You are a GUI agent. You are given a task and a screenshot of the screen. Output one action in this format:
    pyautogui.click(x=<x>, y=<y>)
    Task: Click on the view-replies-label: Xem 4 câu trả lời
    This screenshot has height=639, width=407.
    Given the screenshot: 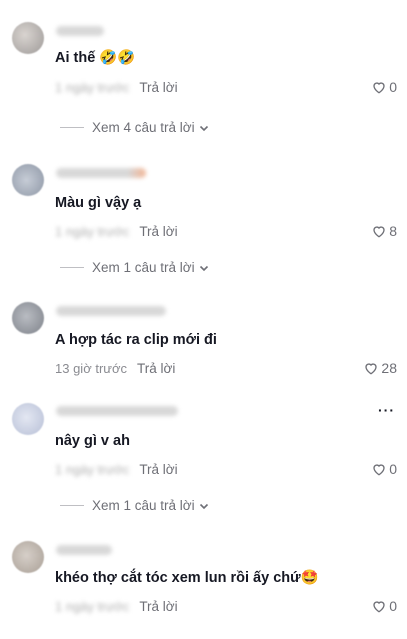 What is the action you would take?
    pyautogui.click(x=143, y=127)
    